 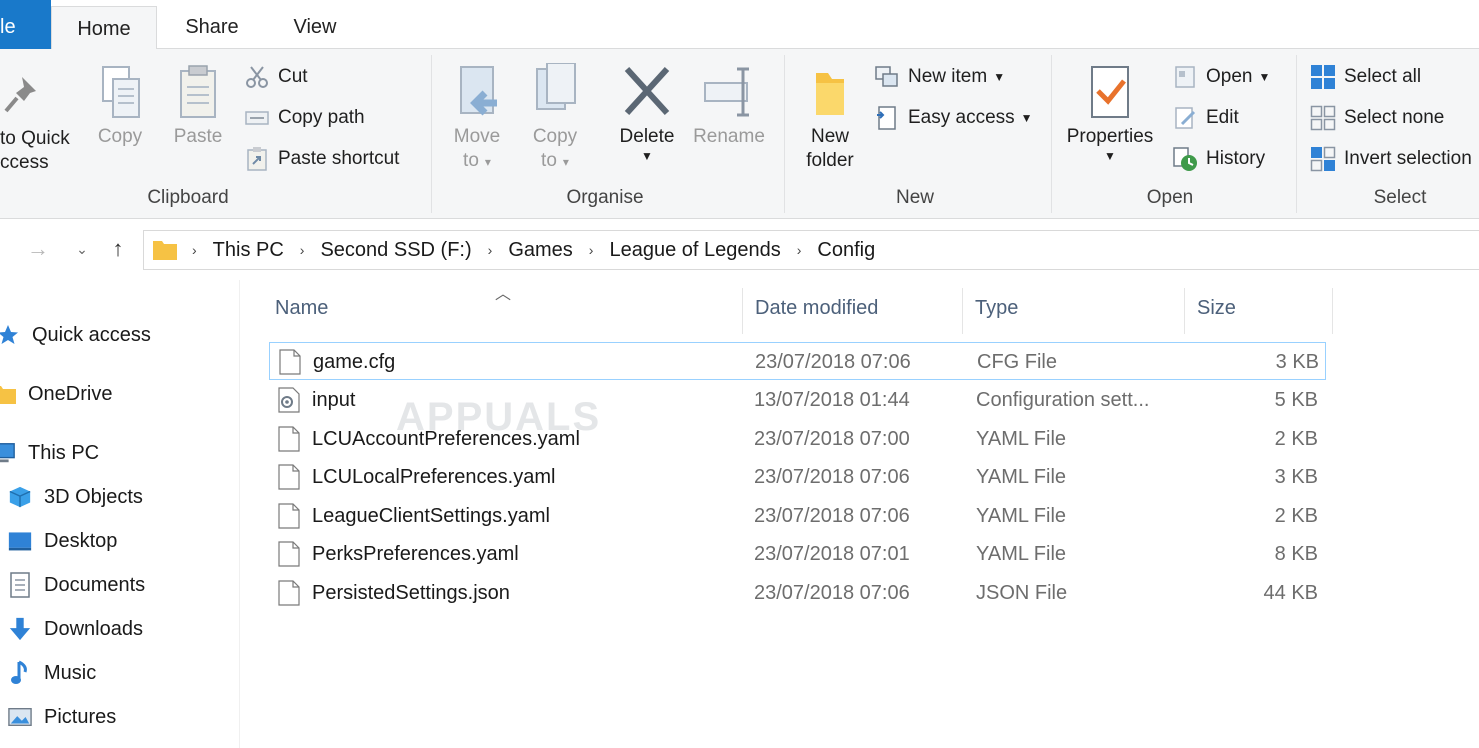 What do you see at coordinates (948, 76) in the screenshot?
I see `new-item-label: New item` at bounding box center [948, 76].